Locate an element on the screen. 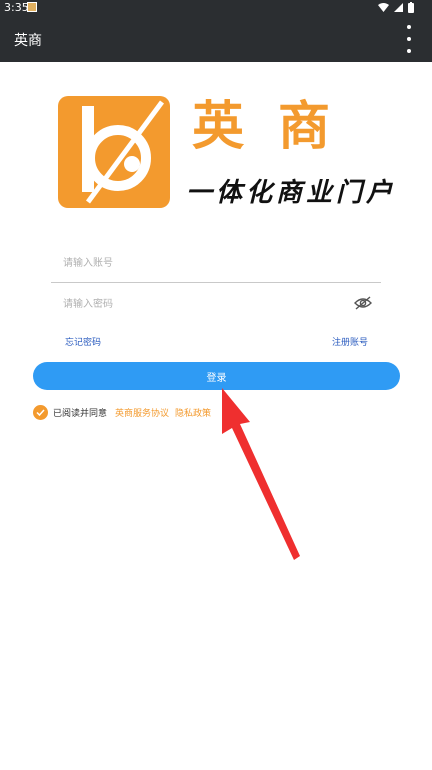 The height and width of the screenshot is (770, 432). status-icons is located at coordinates (396, 7).